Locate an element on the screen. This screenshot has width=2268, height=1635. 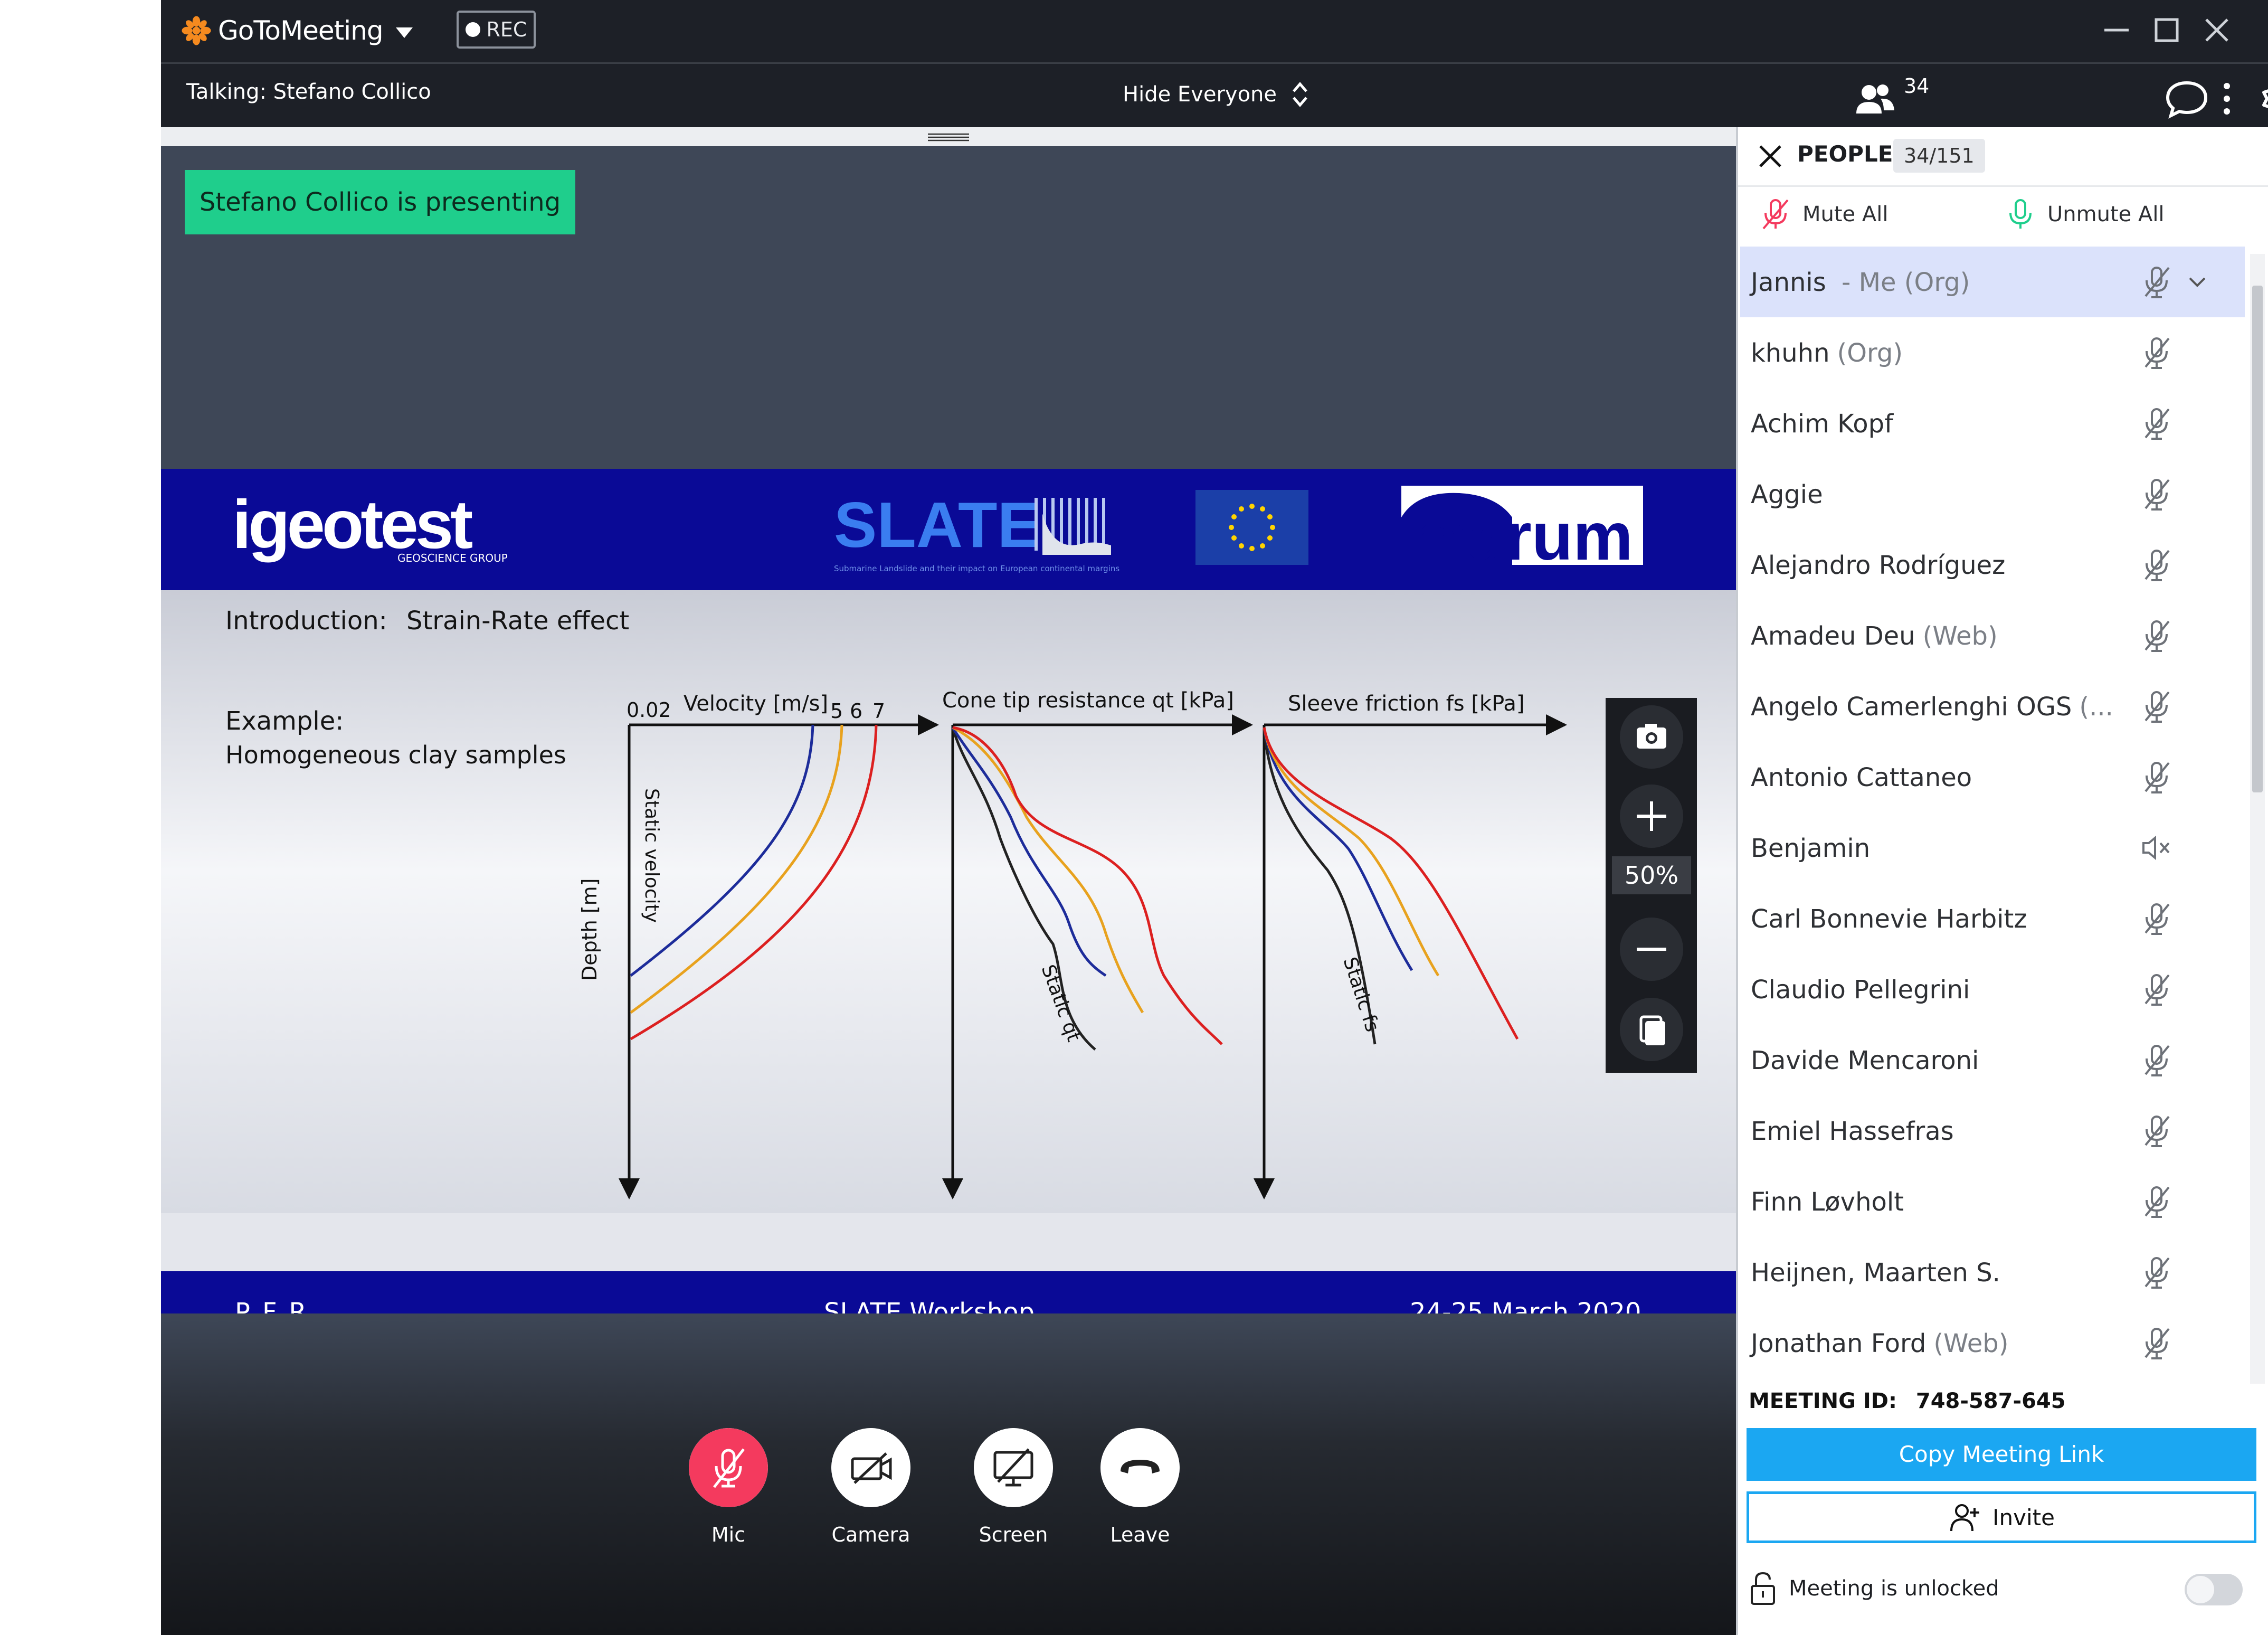
mic-button is located at coordinates (728, 1467).